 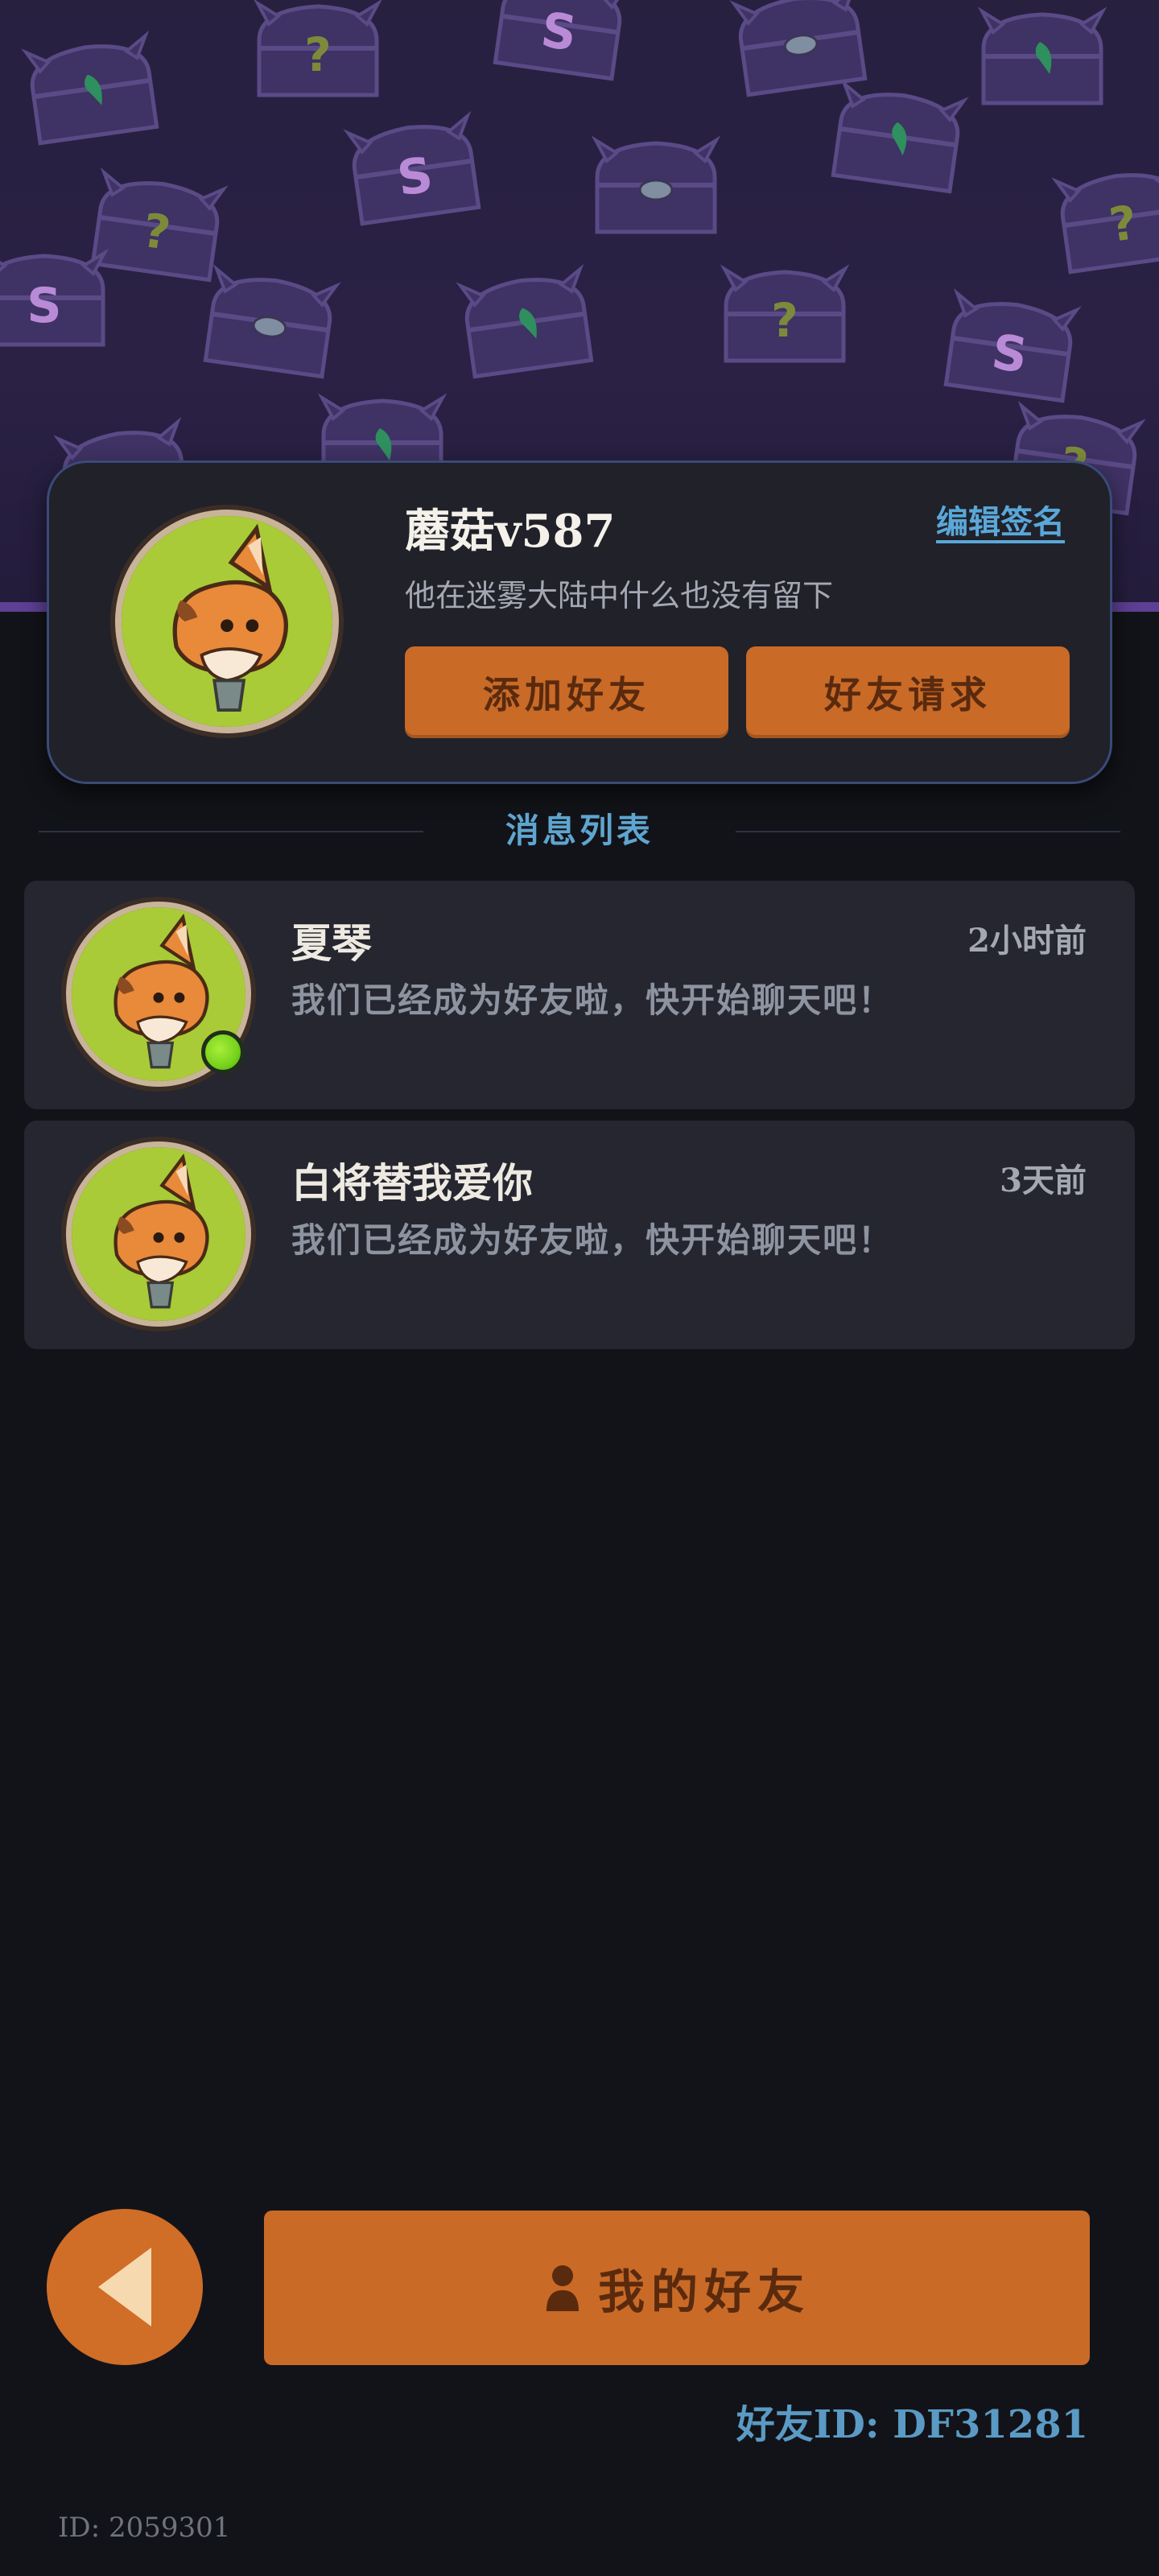 I want to click on my-friends-button: 我的好友, so click(x=677, y=2288).